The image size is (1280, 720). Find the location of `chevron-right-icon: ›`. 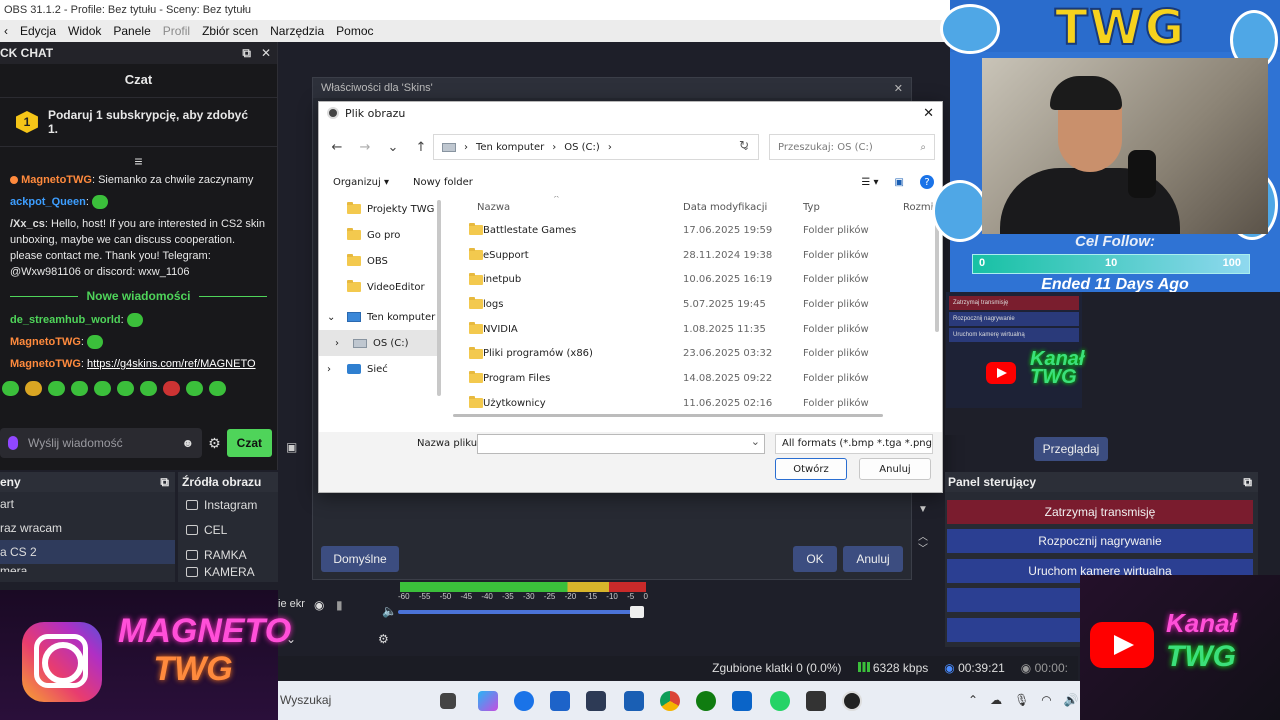

chevron-right-icon: › is located at coordinates (334, 369).